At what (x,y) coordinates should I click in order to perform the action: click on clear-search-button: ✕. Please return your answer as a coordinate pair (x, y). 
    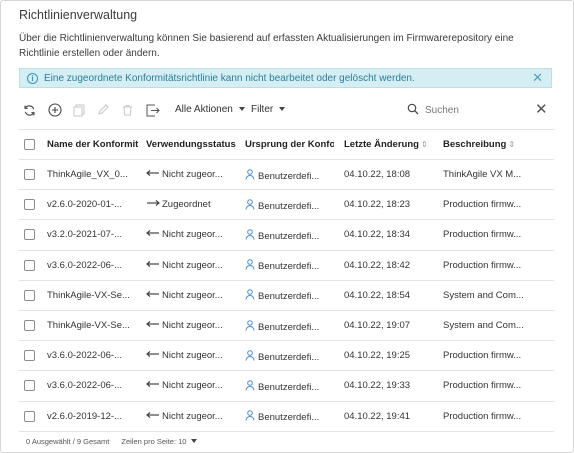
    Looking at the image, I should click on (541, 109).